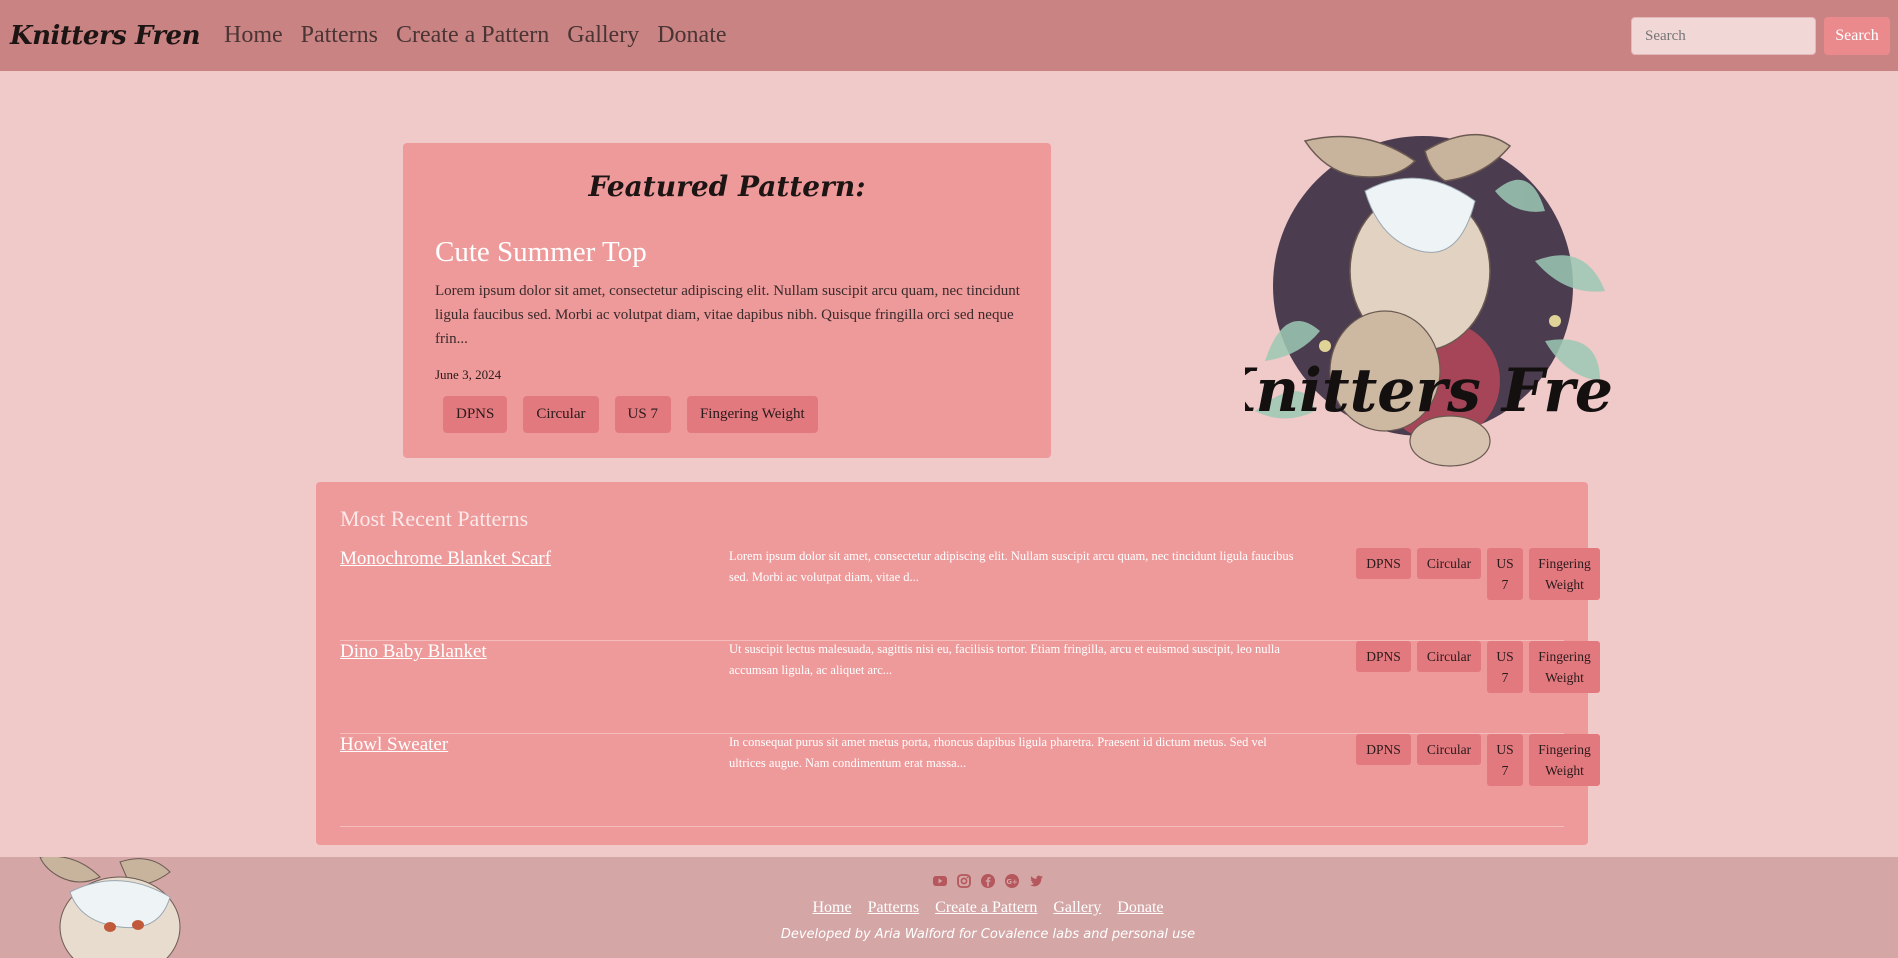  What do you see at coordinates (253, 35) in the screenshot?
I see `nav-home-link: Home` at bounding box center [253, 35].